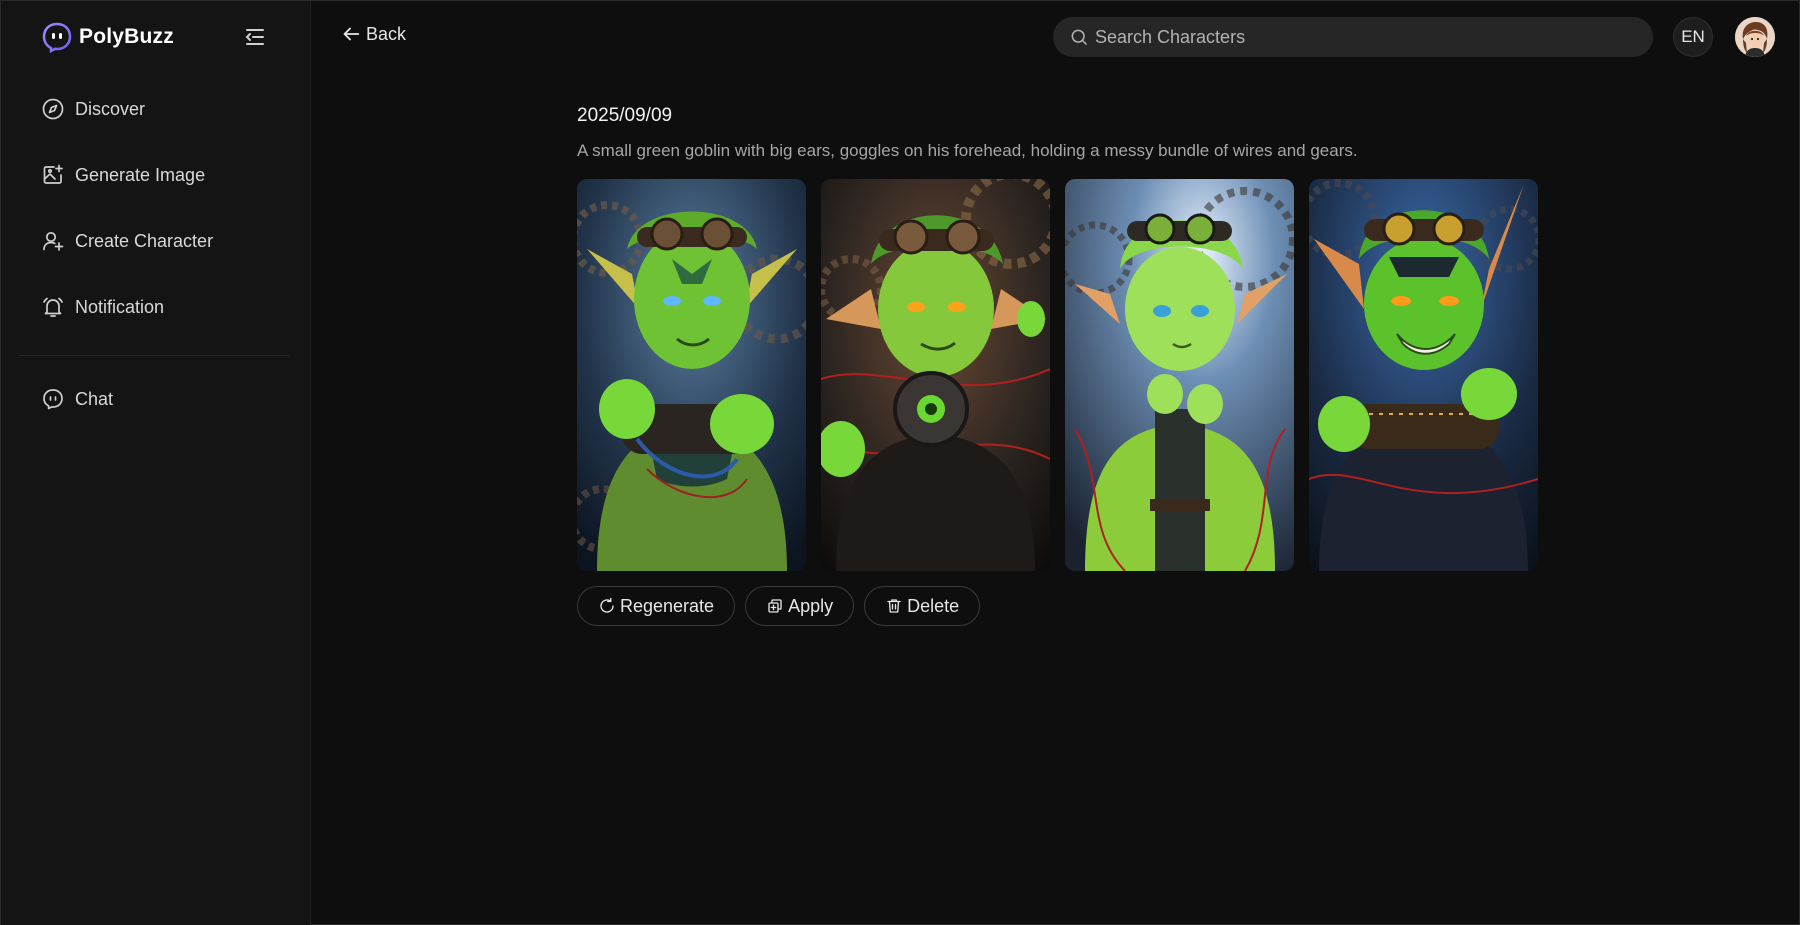  What do you see at coordinates (1374, 37) in the screenshot?
I see `search-input` at bounding box center [1374, 37].